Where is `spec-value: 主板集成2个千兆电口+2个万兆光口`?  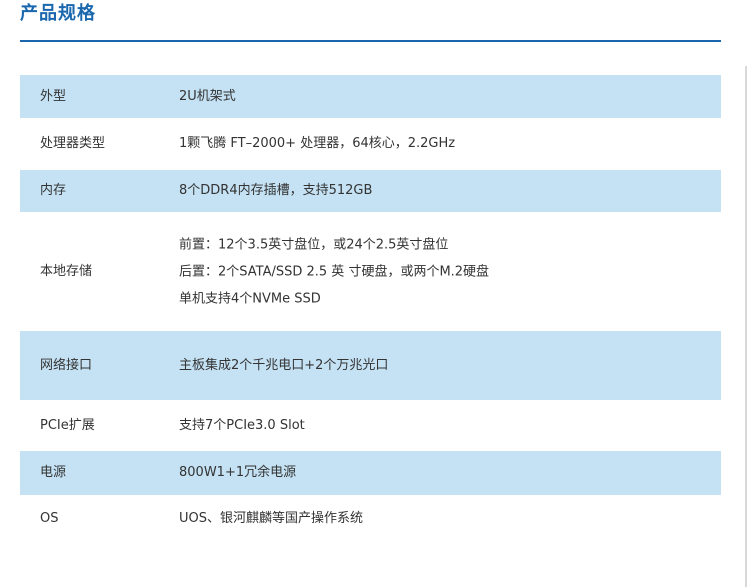 spec-value: 主板集成2个千兆电口+2个万兆光口 is located at coordinates (283, 366).